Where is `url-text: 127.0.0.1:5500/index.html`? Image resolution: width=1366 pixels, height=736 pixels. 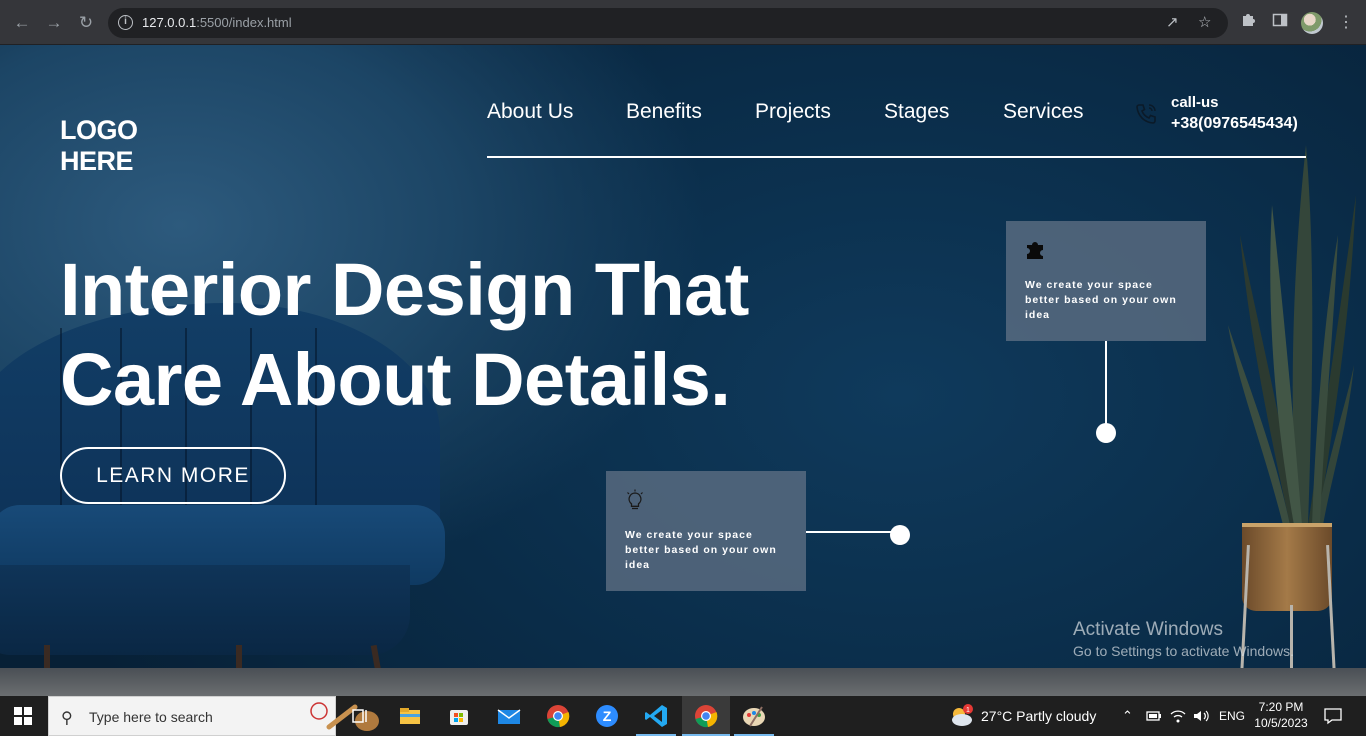
url-text: 127.0.0.1:5500/index.html is located at coordinates (217, 22).